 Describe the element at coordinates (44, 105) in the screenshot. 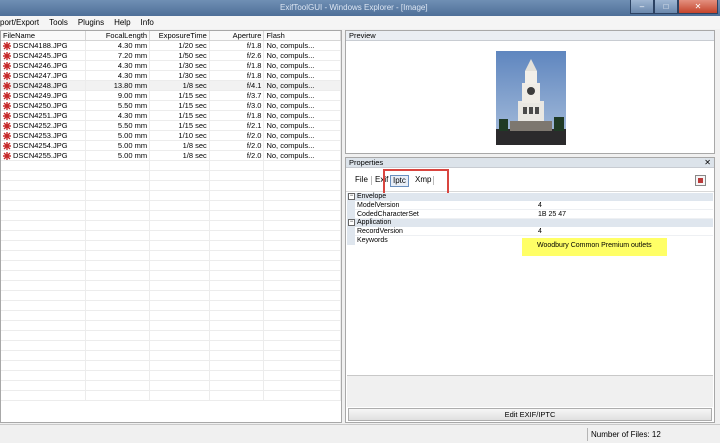

I see `cell-filename: DSCN4250.JPG` at that location.